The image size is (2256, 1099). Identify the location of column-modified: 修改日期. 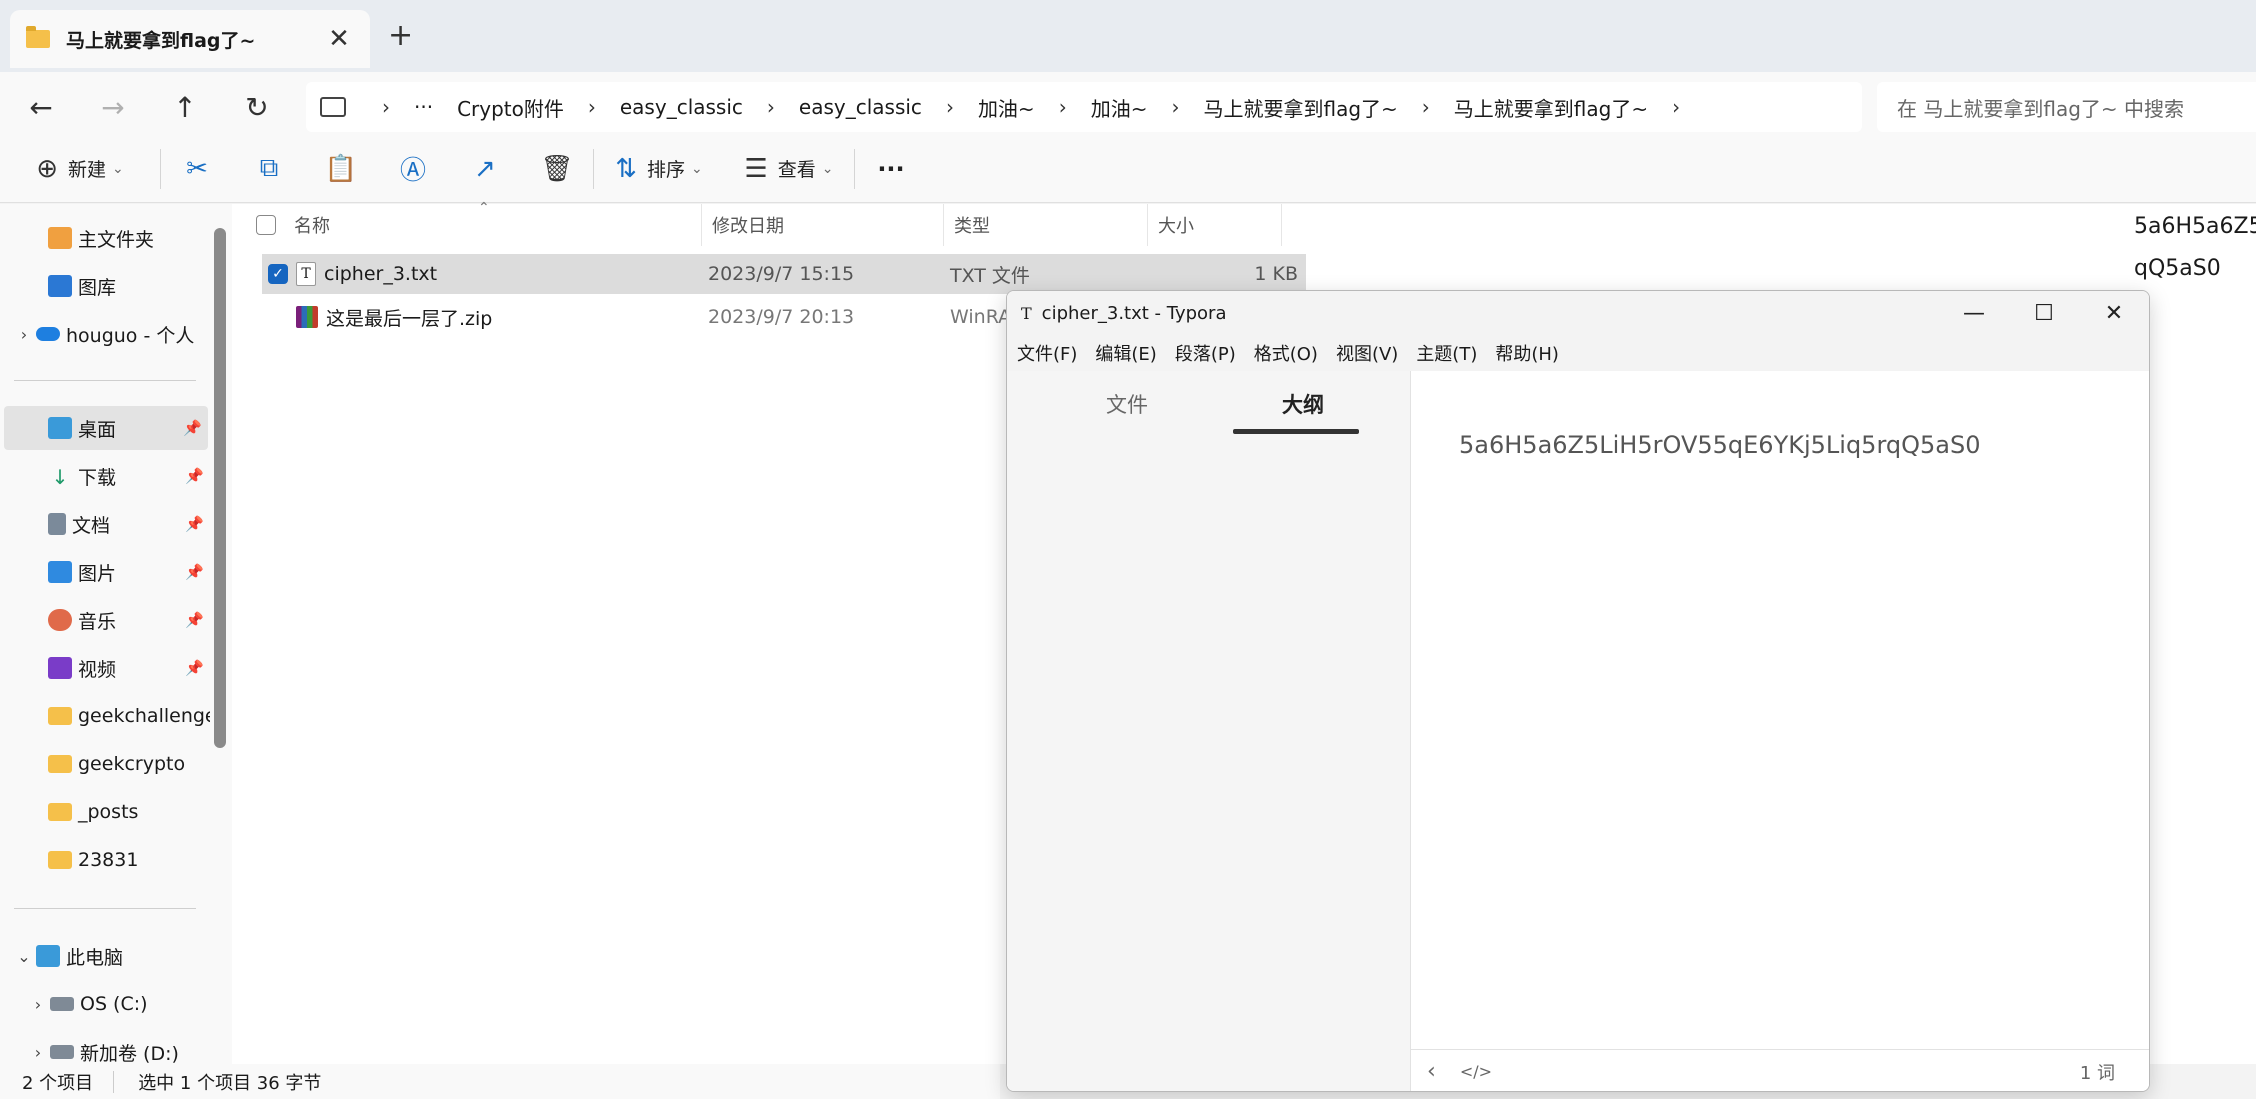
(823, 225).